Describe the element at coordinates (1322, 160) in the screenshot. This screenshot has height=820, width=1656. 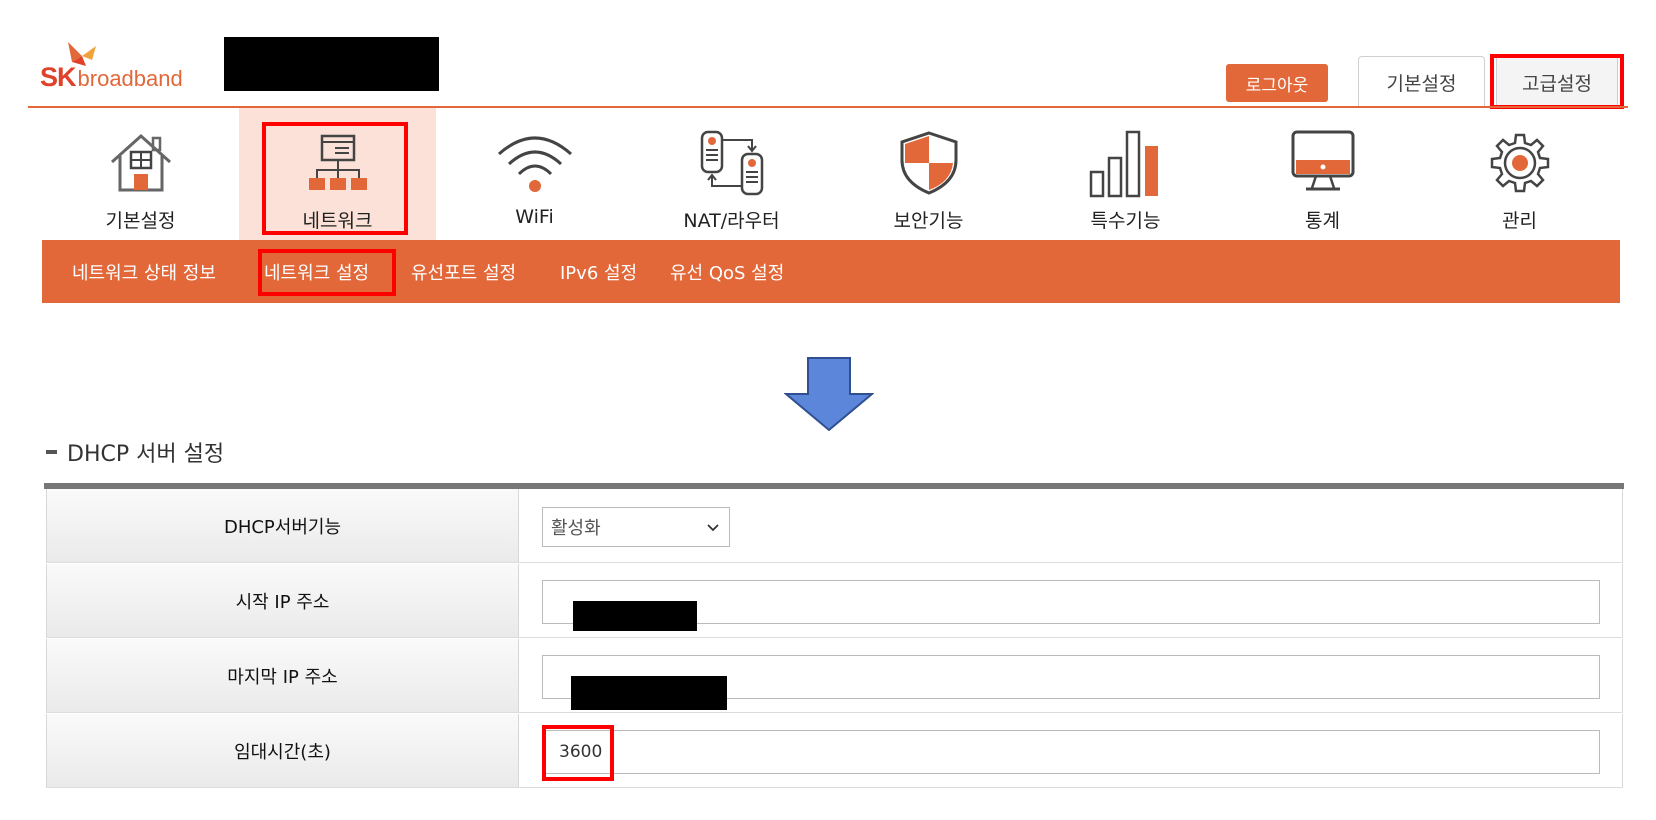
I see `monitor-icon` at that location.